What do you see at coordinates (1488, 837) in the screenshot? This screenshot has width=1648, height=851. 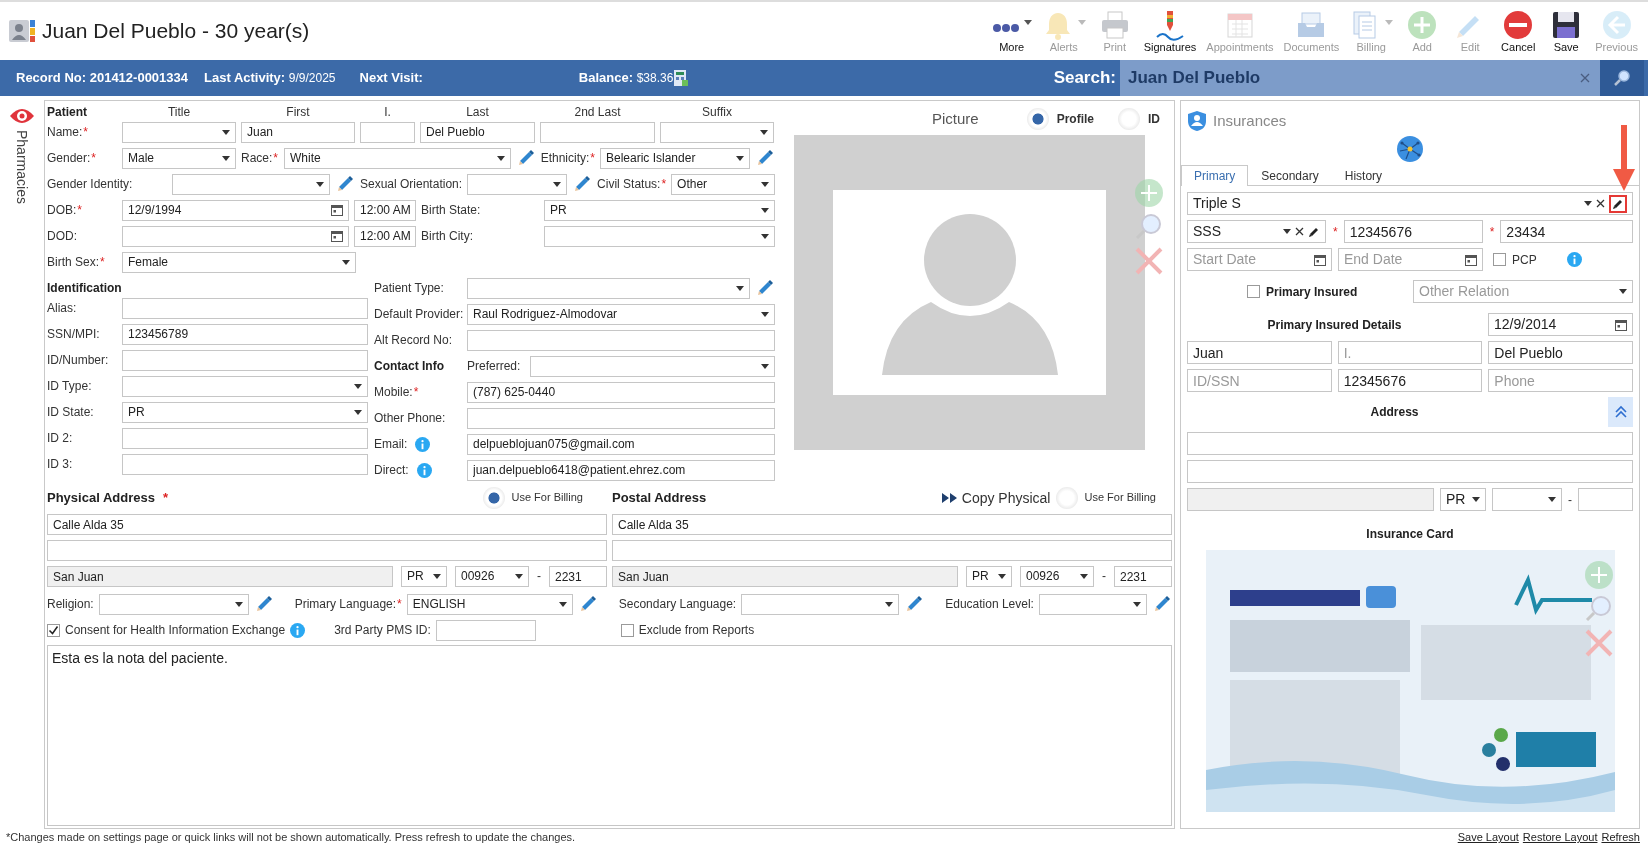 I see `footer-link: Save Layout` at bounding box center [1488, 837].